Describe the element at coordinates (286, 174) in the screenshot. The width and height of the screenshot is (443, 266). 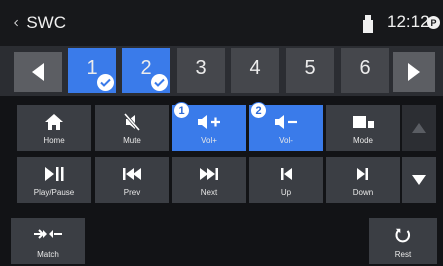
I see `skip-back-icon` at that location.